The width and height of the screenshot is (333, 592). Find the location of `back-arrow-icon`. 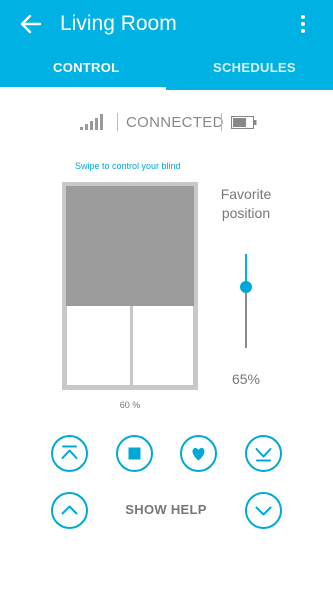

back-arrow-icon is located at coordinates (31, 24).